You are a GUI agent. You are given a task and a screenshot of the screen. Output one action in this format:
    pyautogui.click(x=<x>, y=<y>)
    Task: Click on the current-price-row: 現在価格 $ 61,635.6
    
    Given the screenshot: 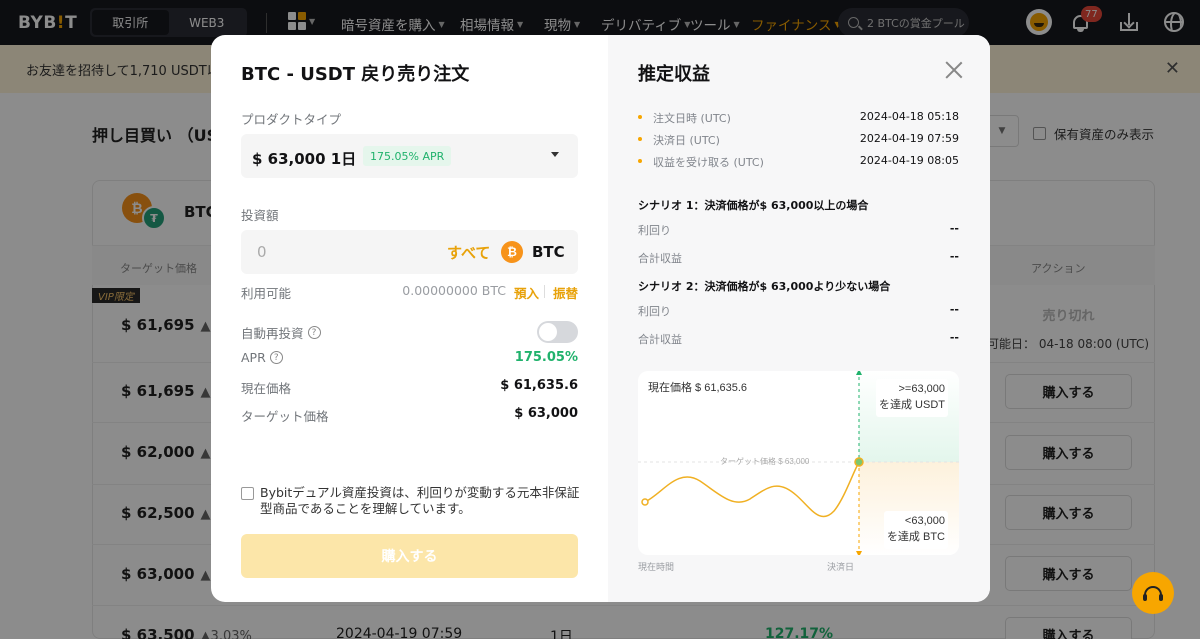 What is the action you would take?
    pyautogui.click(x=409, y=387)
    